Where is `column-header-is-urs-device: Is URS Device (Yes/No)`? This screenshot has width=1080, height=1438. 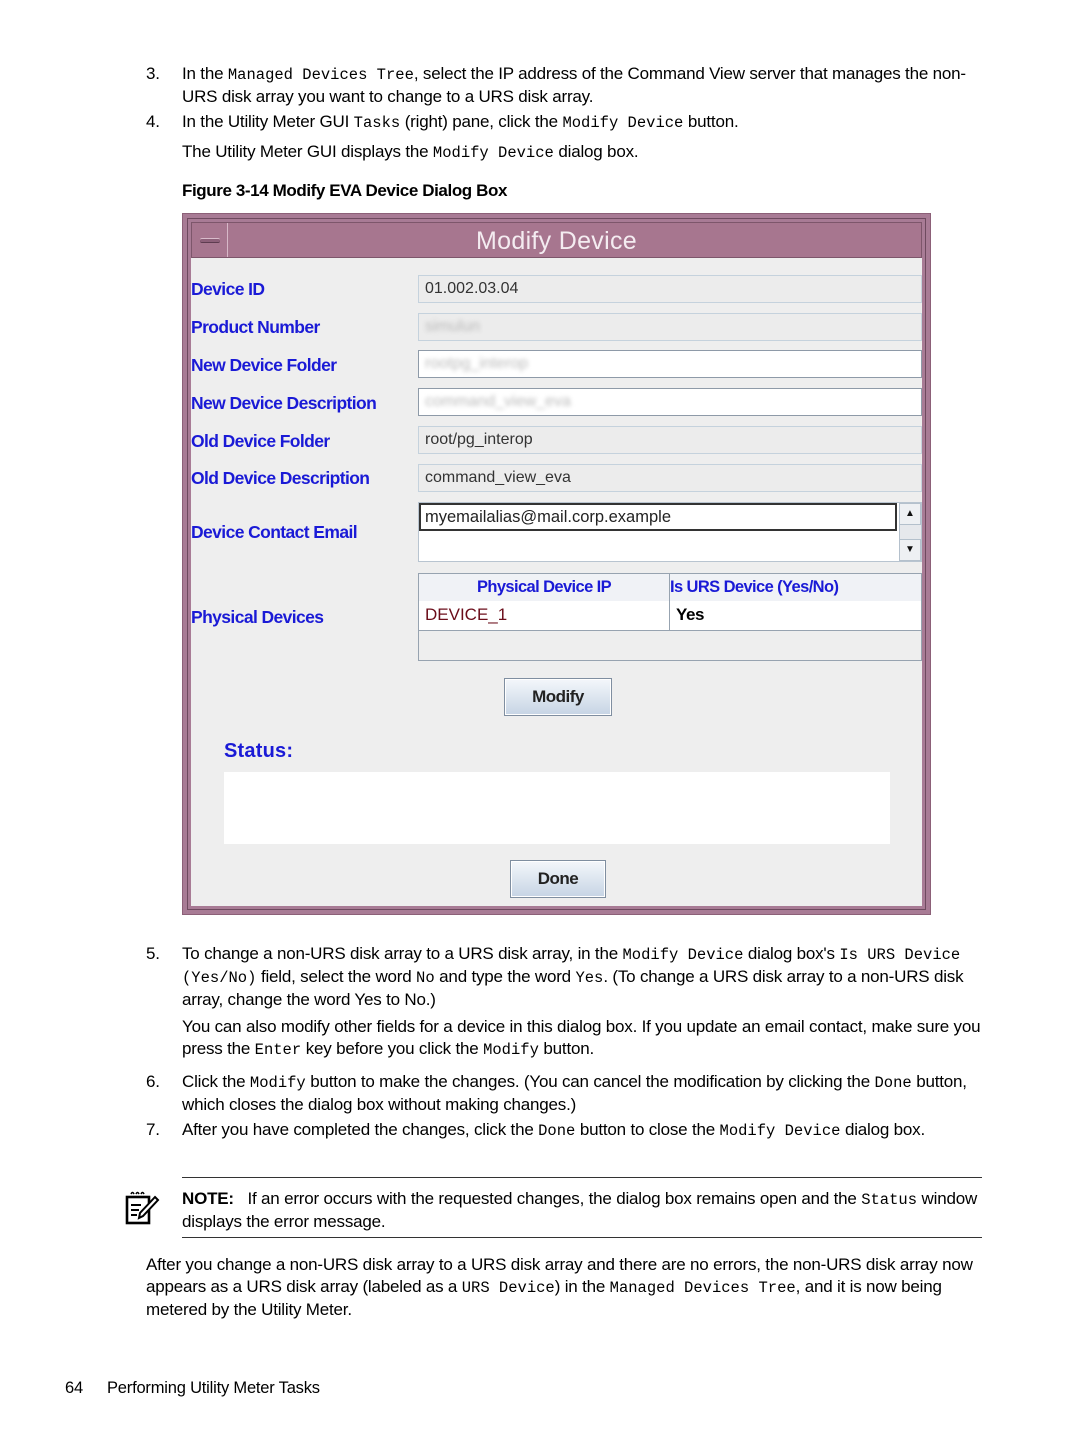 column-header-is-urs-device: Is URS Device (Yes/No) is located at coordinates (754, 587).